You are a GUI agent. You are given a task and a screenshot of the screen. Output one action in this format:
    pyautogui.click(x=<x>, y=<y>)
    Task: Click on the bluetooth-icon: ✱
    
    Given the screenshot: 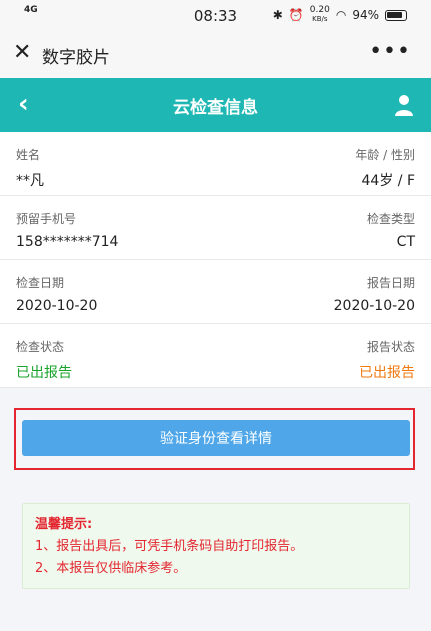 What is the action you would take?
    pyautogui.click(x=277, y=15)
    